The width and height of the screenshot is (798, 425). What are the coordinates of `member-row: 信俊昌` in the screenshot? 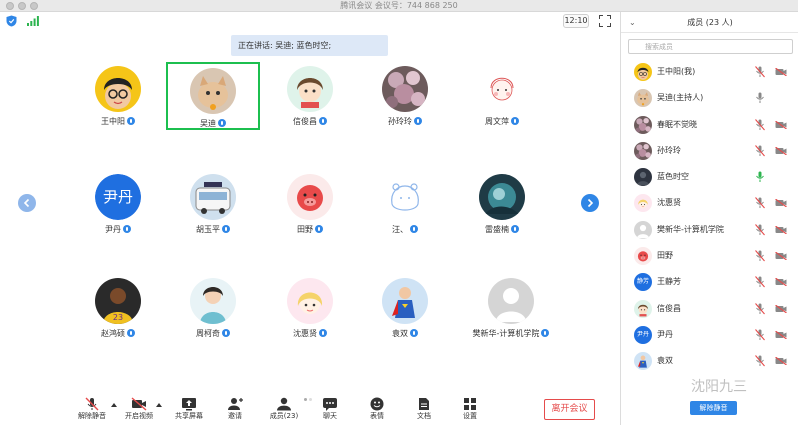 It's located at (709, 309).